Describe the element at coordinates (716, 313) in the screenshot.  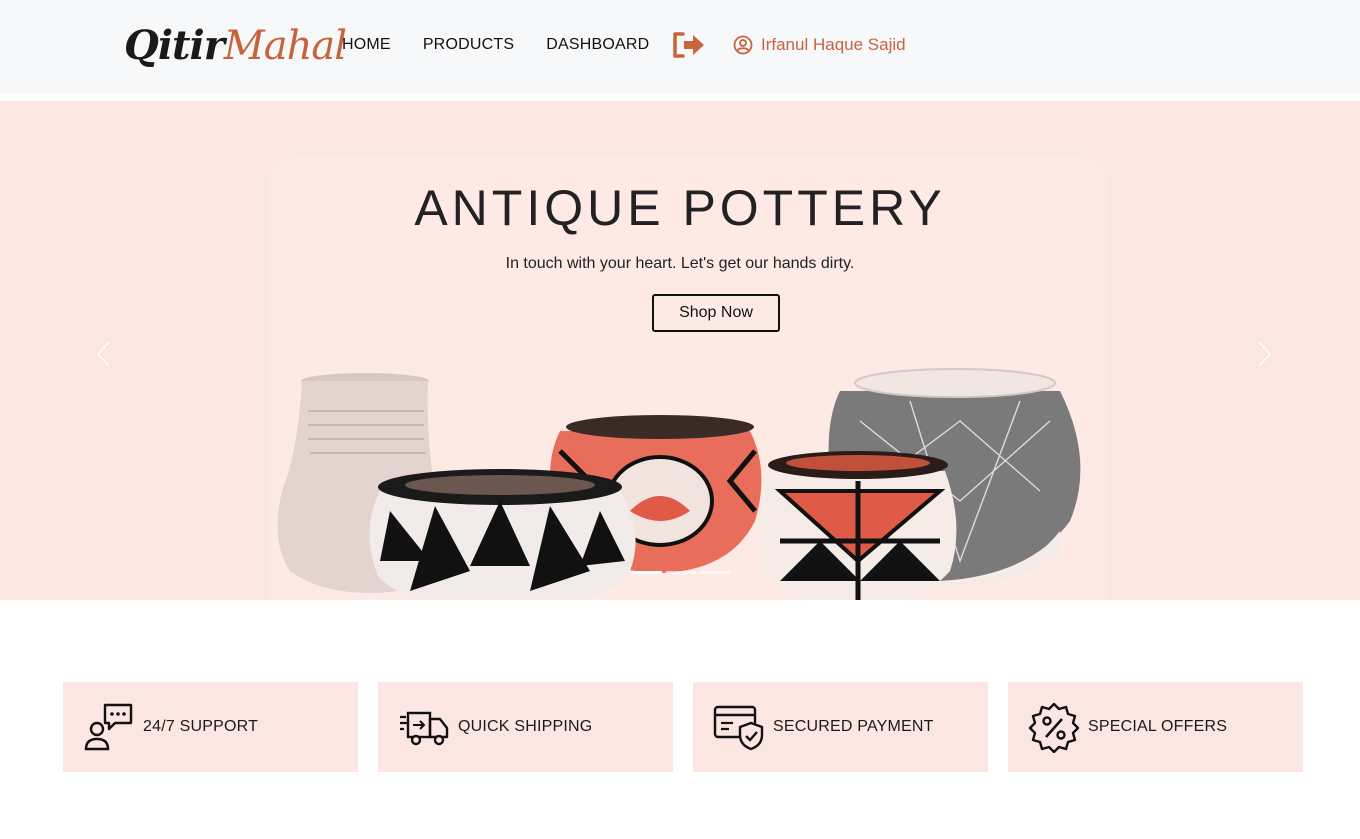
I see `shop-now-button: Shop Now` at that location.